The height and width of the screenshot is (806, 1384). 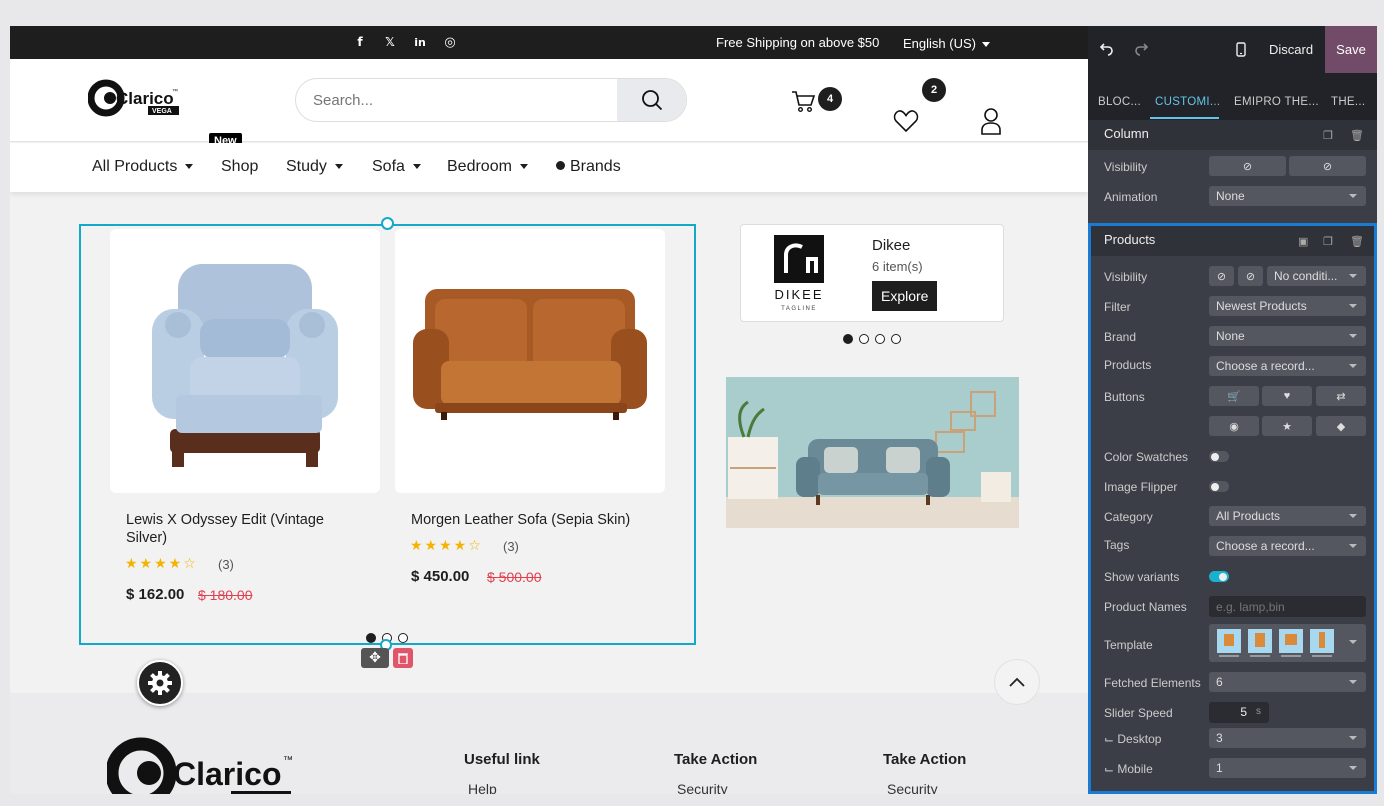 What do you see at coordinates (1128, 517) in the screenshot?
I see `category-label: Category` at bounding box center [1128, 517].